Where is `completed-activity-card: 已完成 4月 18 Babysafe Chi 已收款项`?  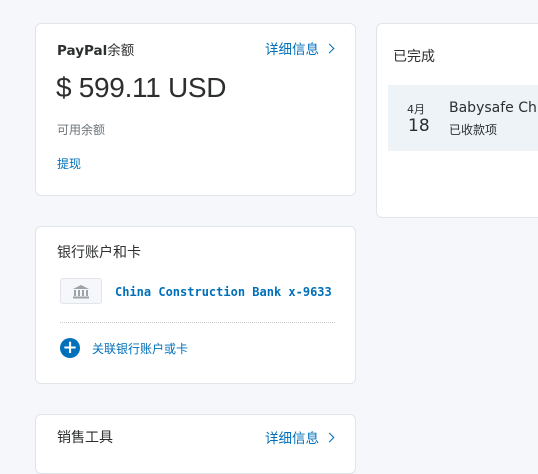 completed-activity-card: 已完成 4月 18 Babysafe Chi 已收款项 is located at coordinates (457, 120).